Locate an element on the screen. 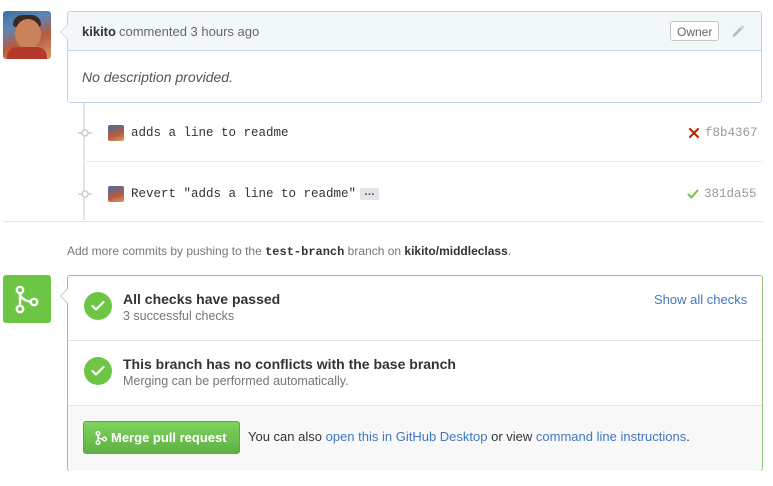  x-failure-icon is located at coordinates (694, 133).